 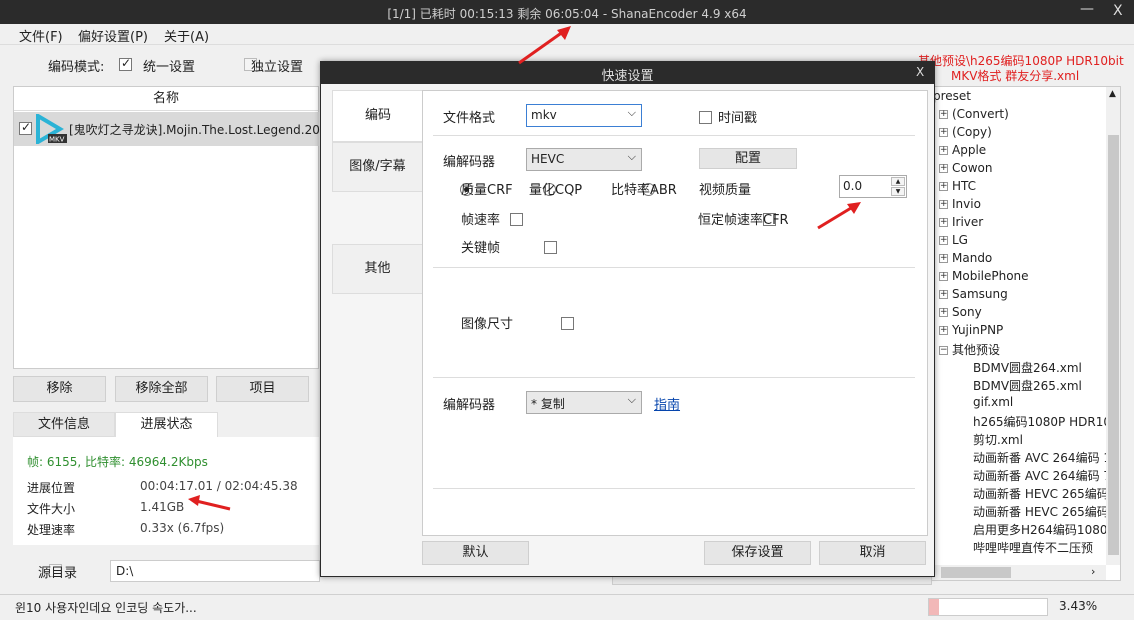 I want to click on tree-group-item: + MobilePhone, so click(x=984, y=276).